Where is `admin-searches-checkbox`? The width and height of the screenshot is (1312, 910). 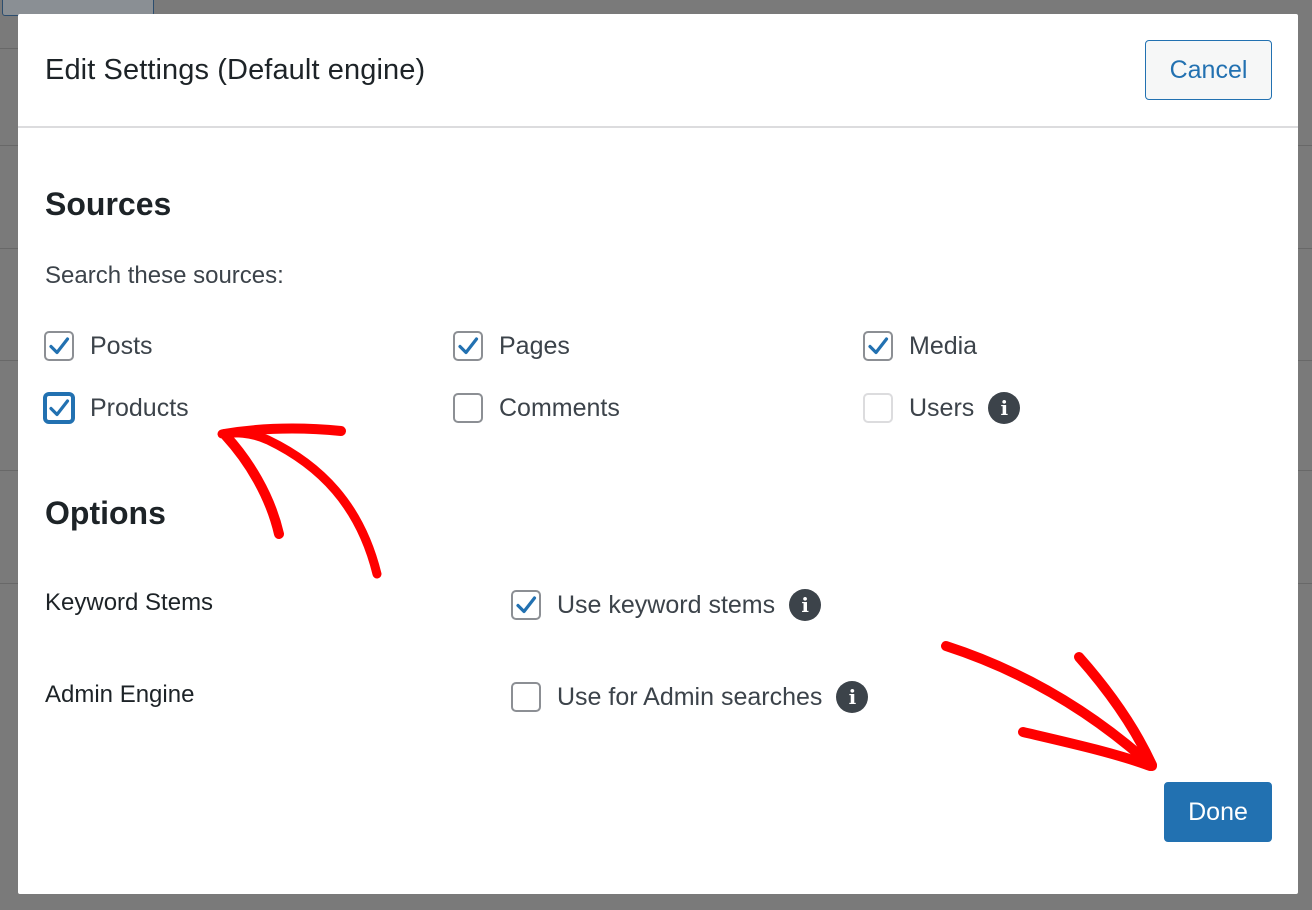 admin-searches-checkbox is located at coordinates (526, 697).